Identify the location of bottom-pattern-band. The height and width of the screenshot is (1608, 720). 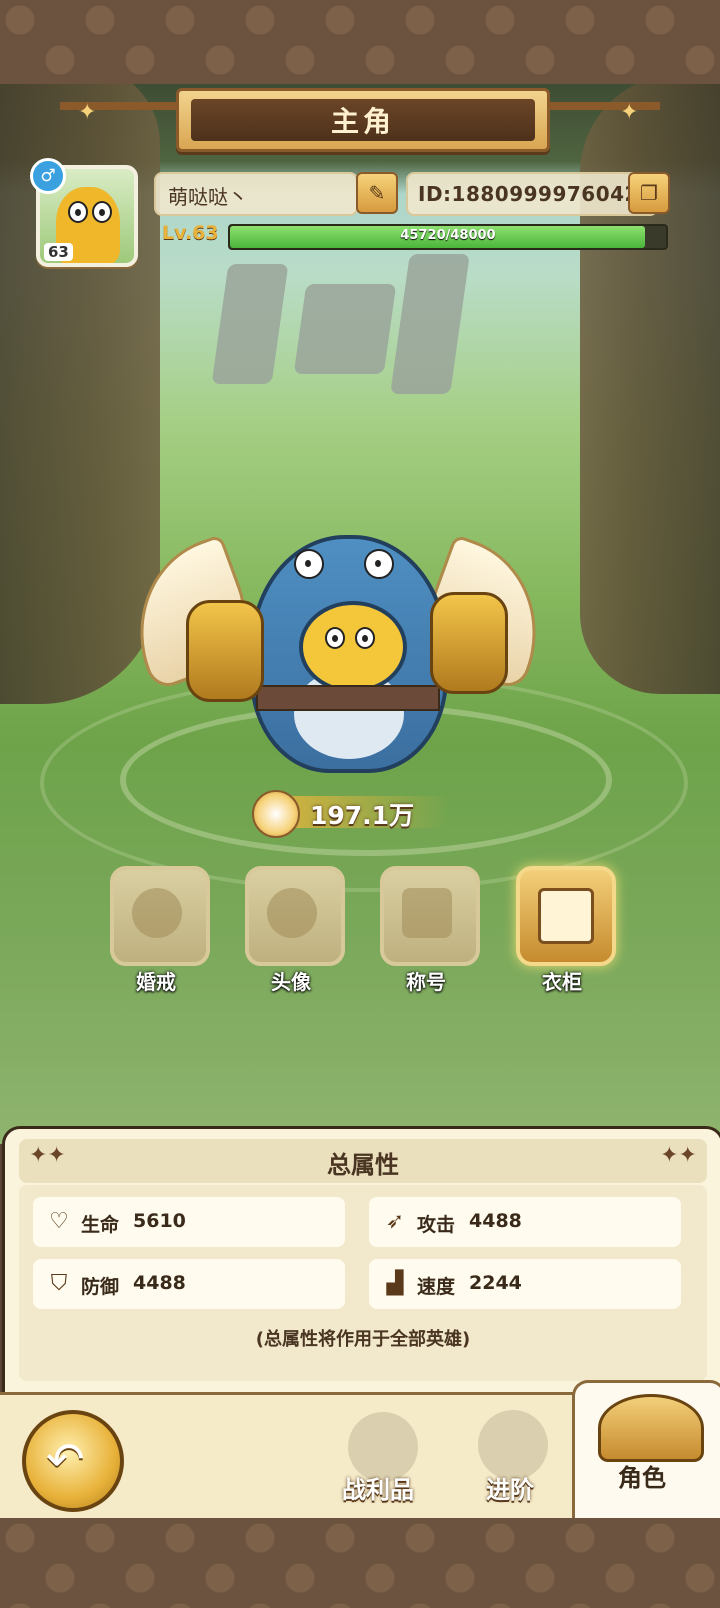
(360, 1563).